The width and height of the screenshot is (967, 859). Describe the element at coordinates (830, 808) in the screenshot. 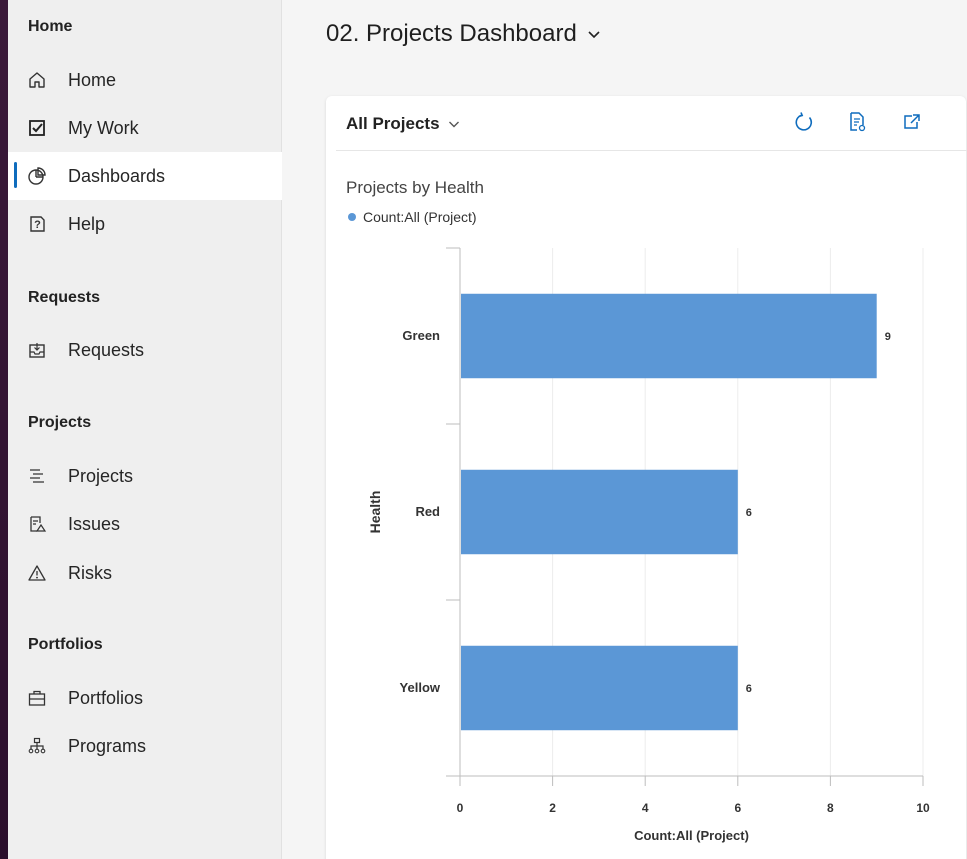

I see `x-tick-label: 8` at that location.